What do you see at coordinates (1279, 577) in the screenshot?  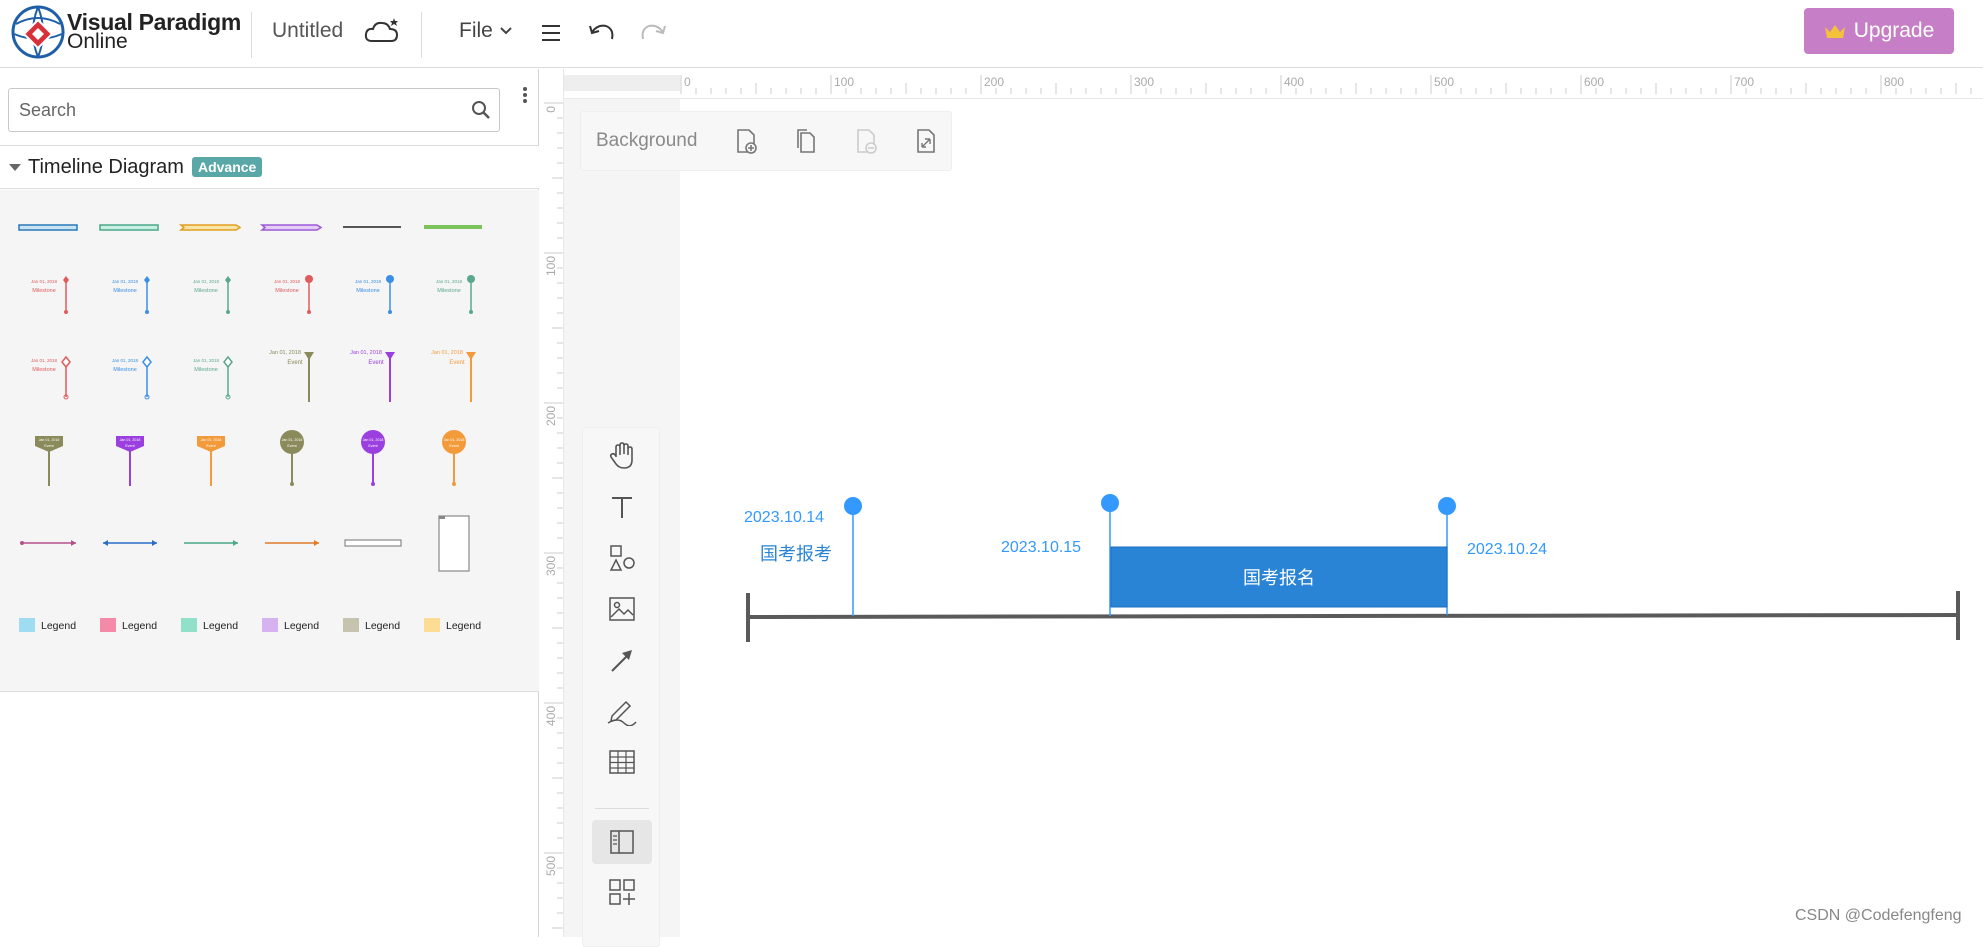 I see `period-bar-label: 国考报名` at bounding box center [1279, 577].